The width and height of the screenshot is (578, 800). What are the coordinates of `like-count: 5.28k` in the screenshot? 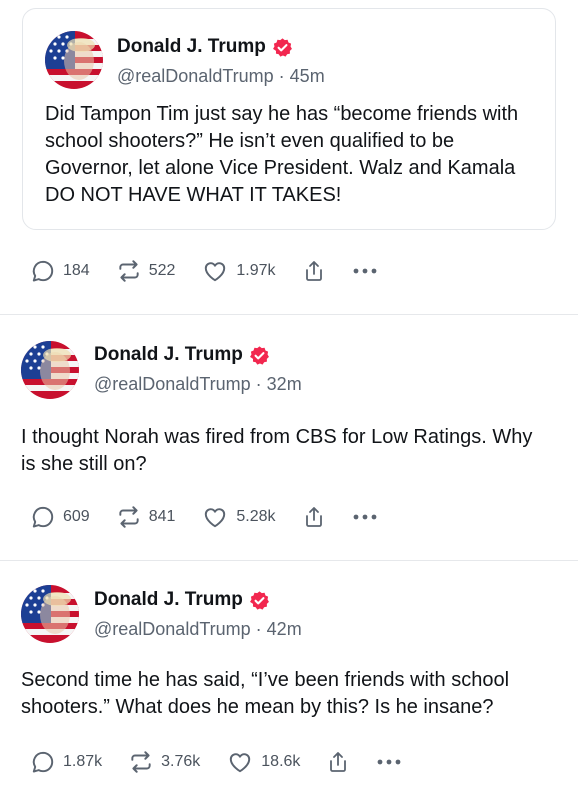 It's located at (256, 516).